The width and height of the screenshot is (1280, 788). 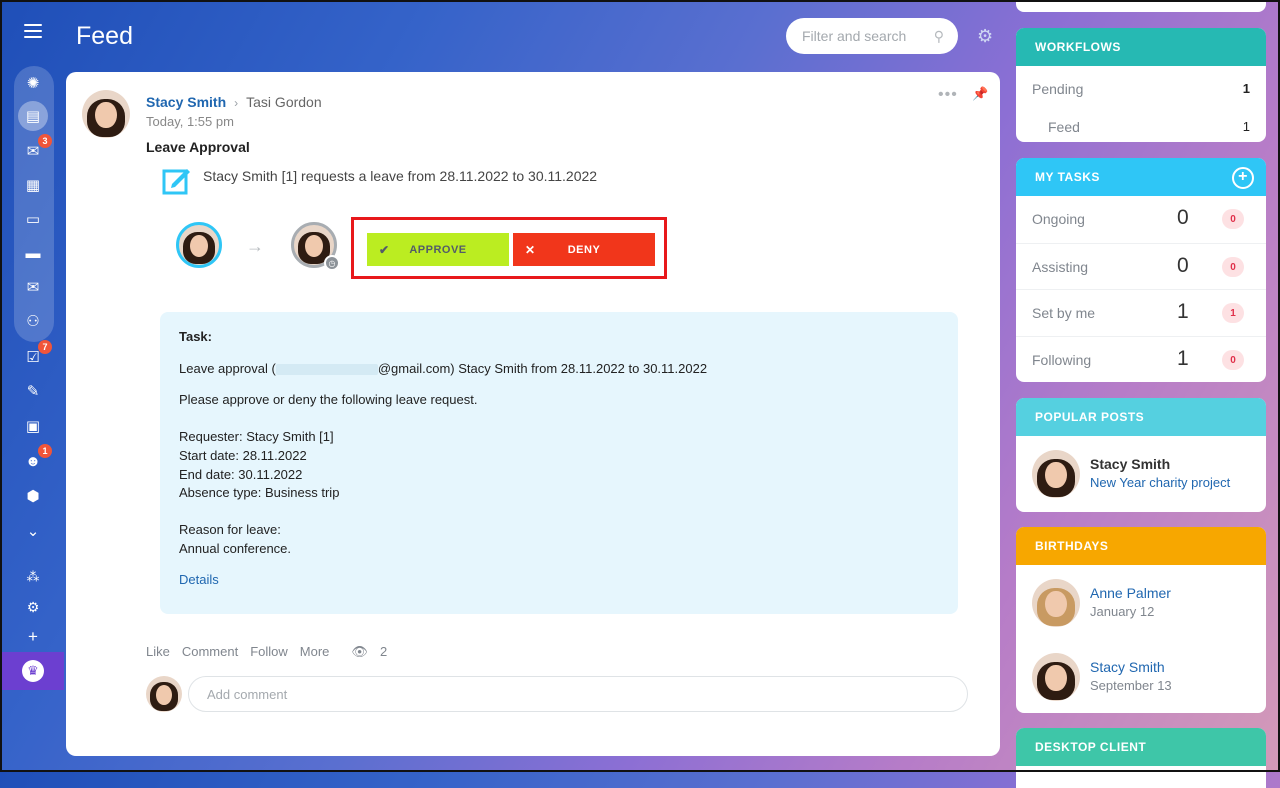 What do you see at coordinates (256, 436) in the screenshot?
I see `task-requester: Requester: Stacy Smith [1]` at bounding box center [256, 436].